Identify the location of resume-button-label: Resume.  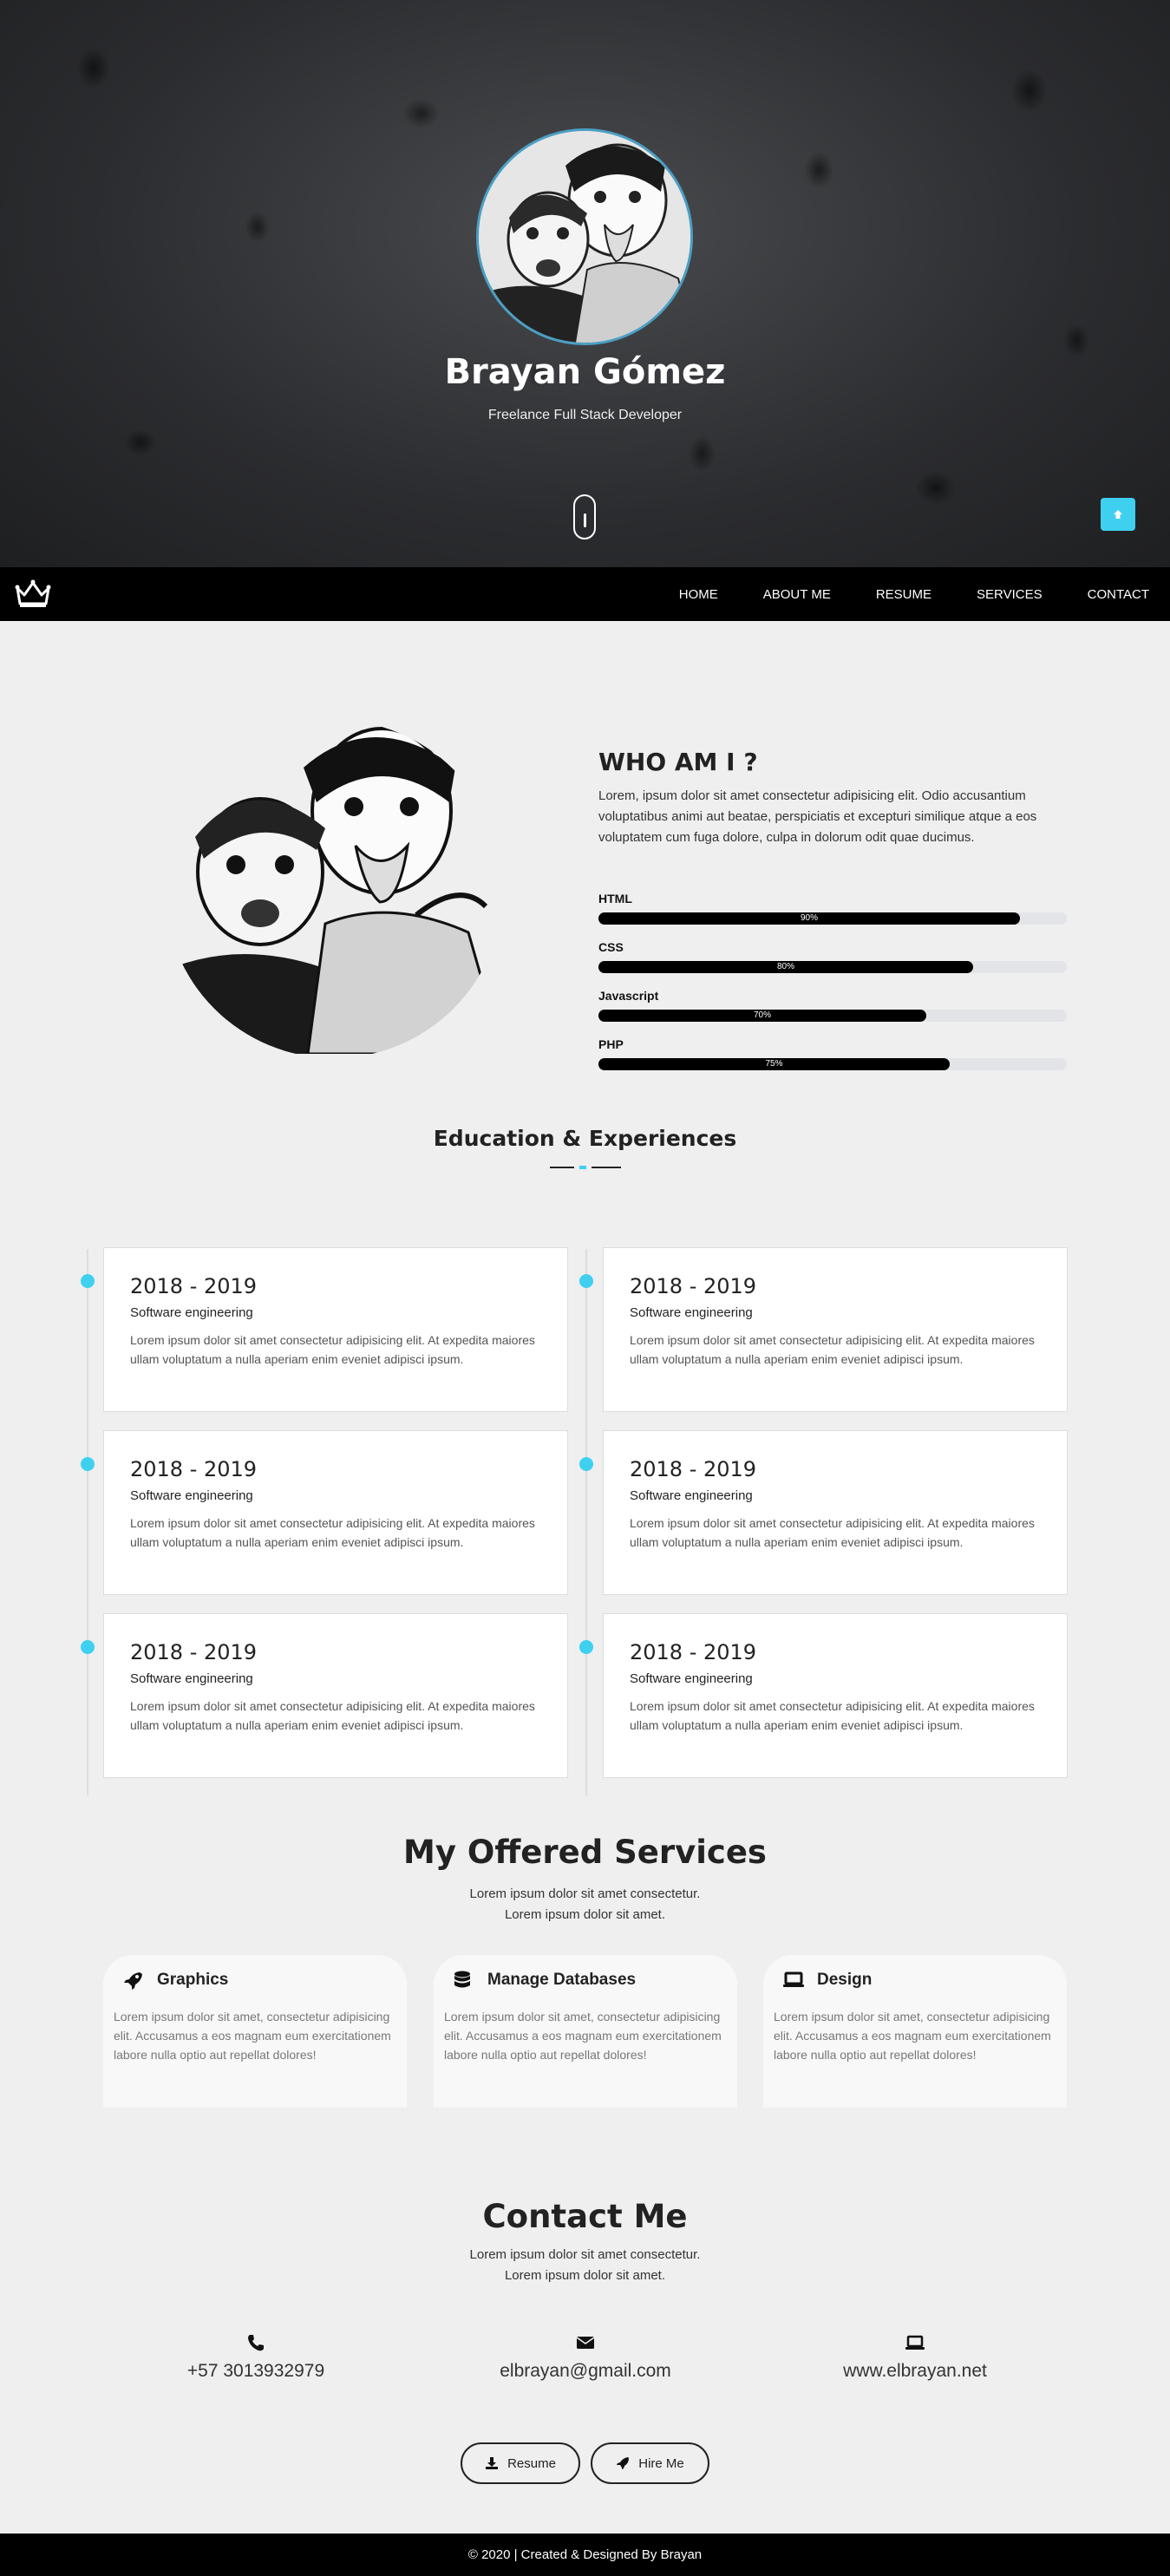
(531, 2463).